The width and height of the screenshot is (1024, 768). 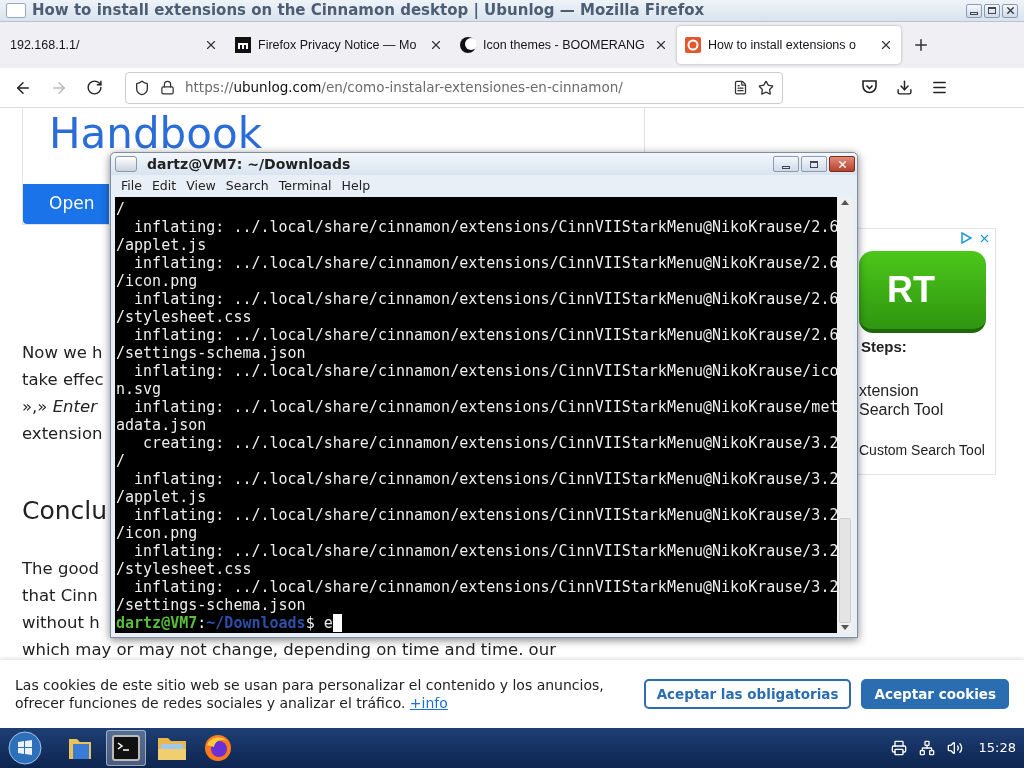 What do you see at coordinates (142, 87) in the screenshot?
I see `shield-icon` at bounding box center [142, 87].